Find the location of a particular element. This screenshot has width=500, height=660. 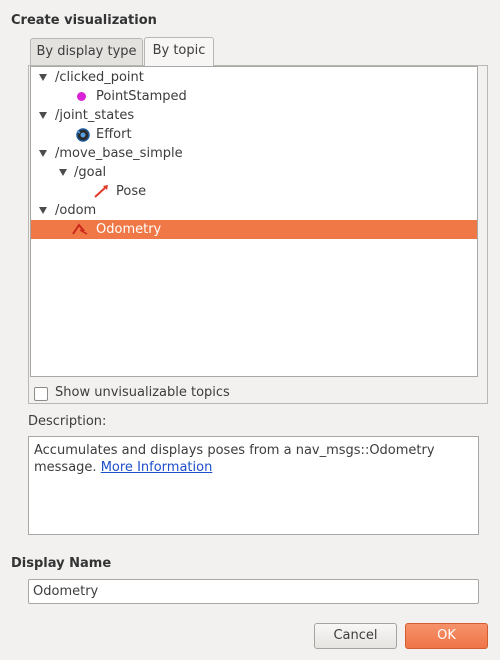

tree-item-odom: /odom is located at coordinates (254, 210).